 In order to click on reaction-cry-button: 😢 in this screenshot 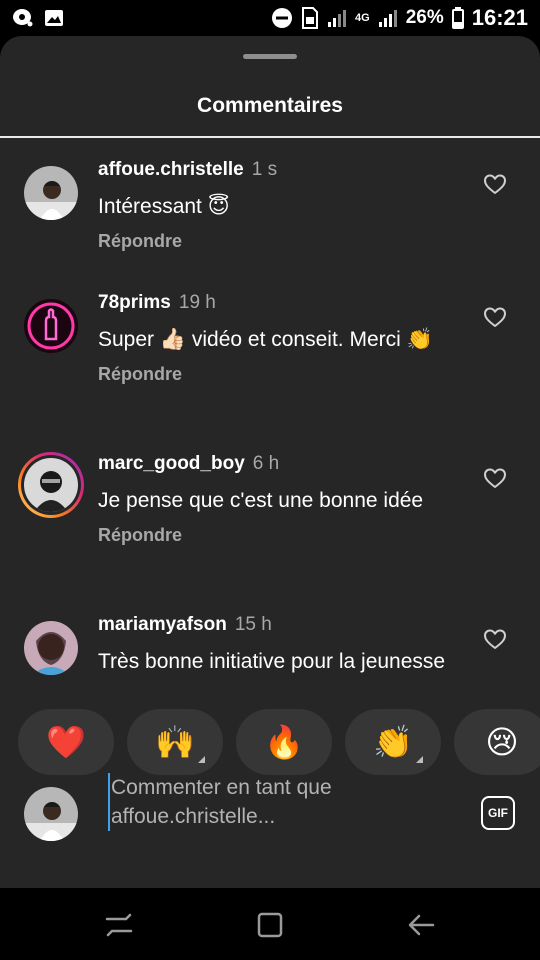, I will do `click(497, 742)`.